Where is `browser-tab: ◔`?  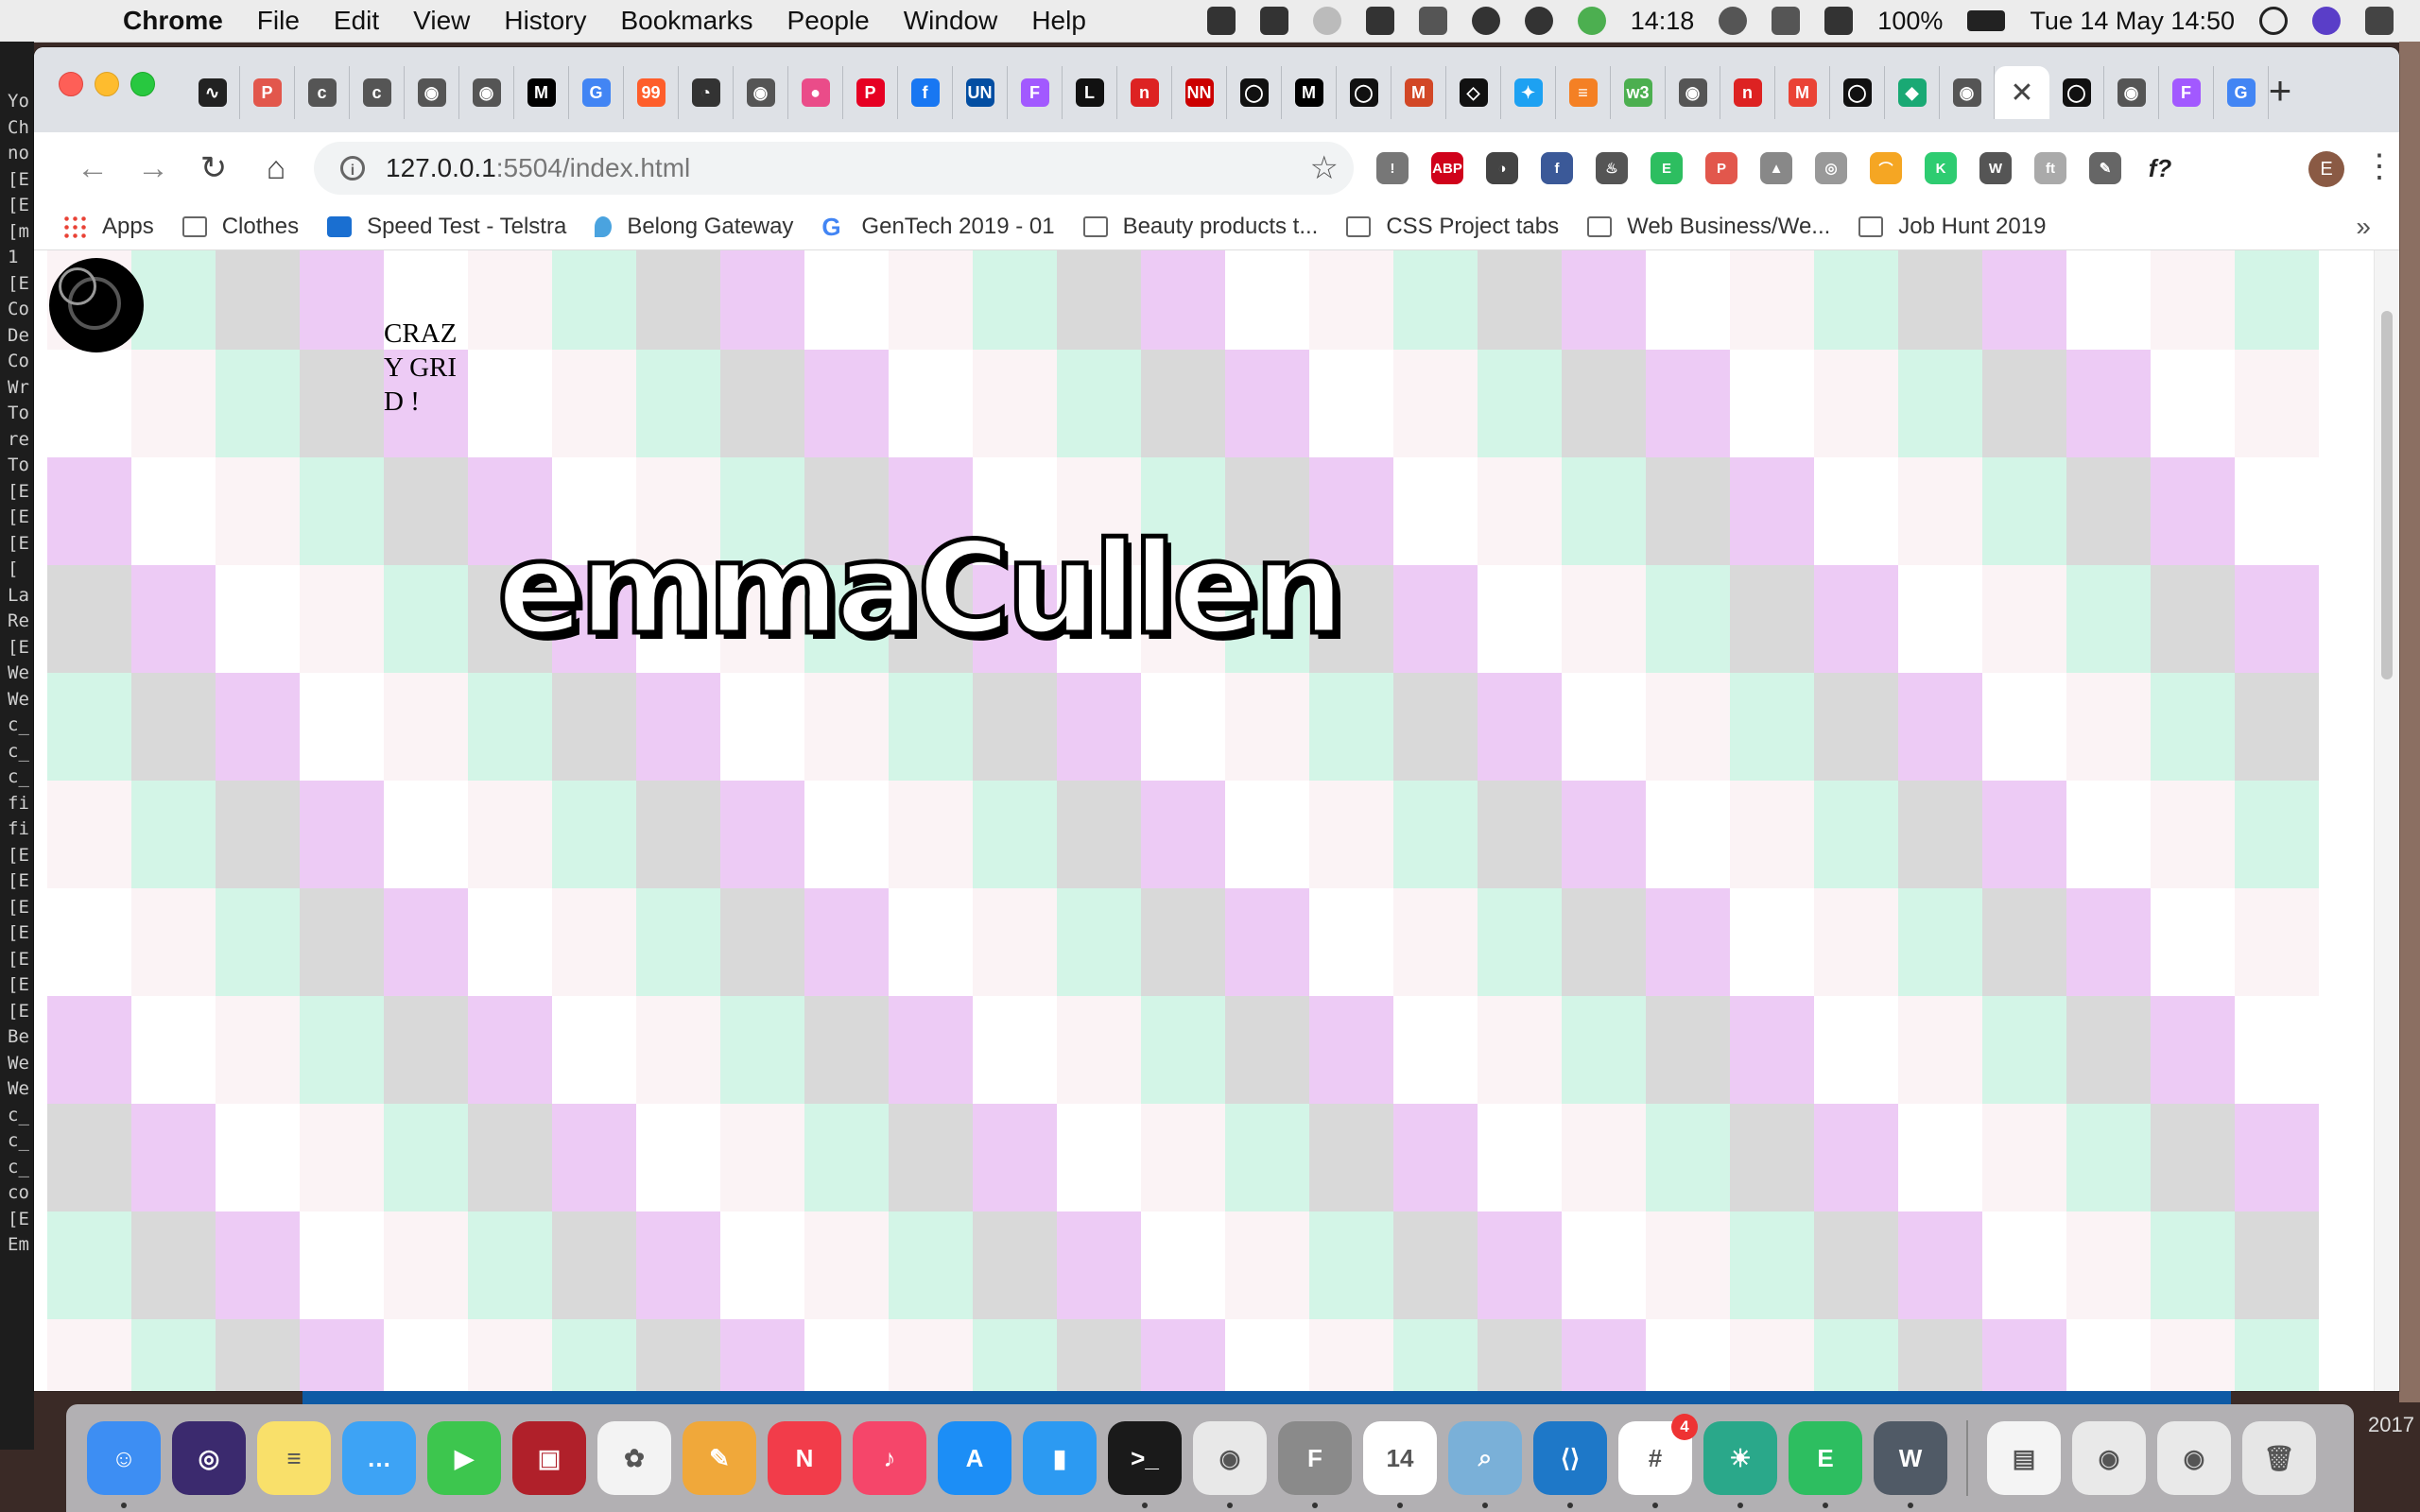 browser-tab: ◔ is located at coordinates (706, 92).